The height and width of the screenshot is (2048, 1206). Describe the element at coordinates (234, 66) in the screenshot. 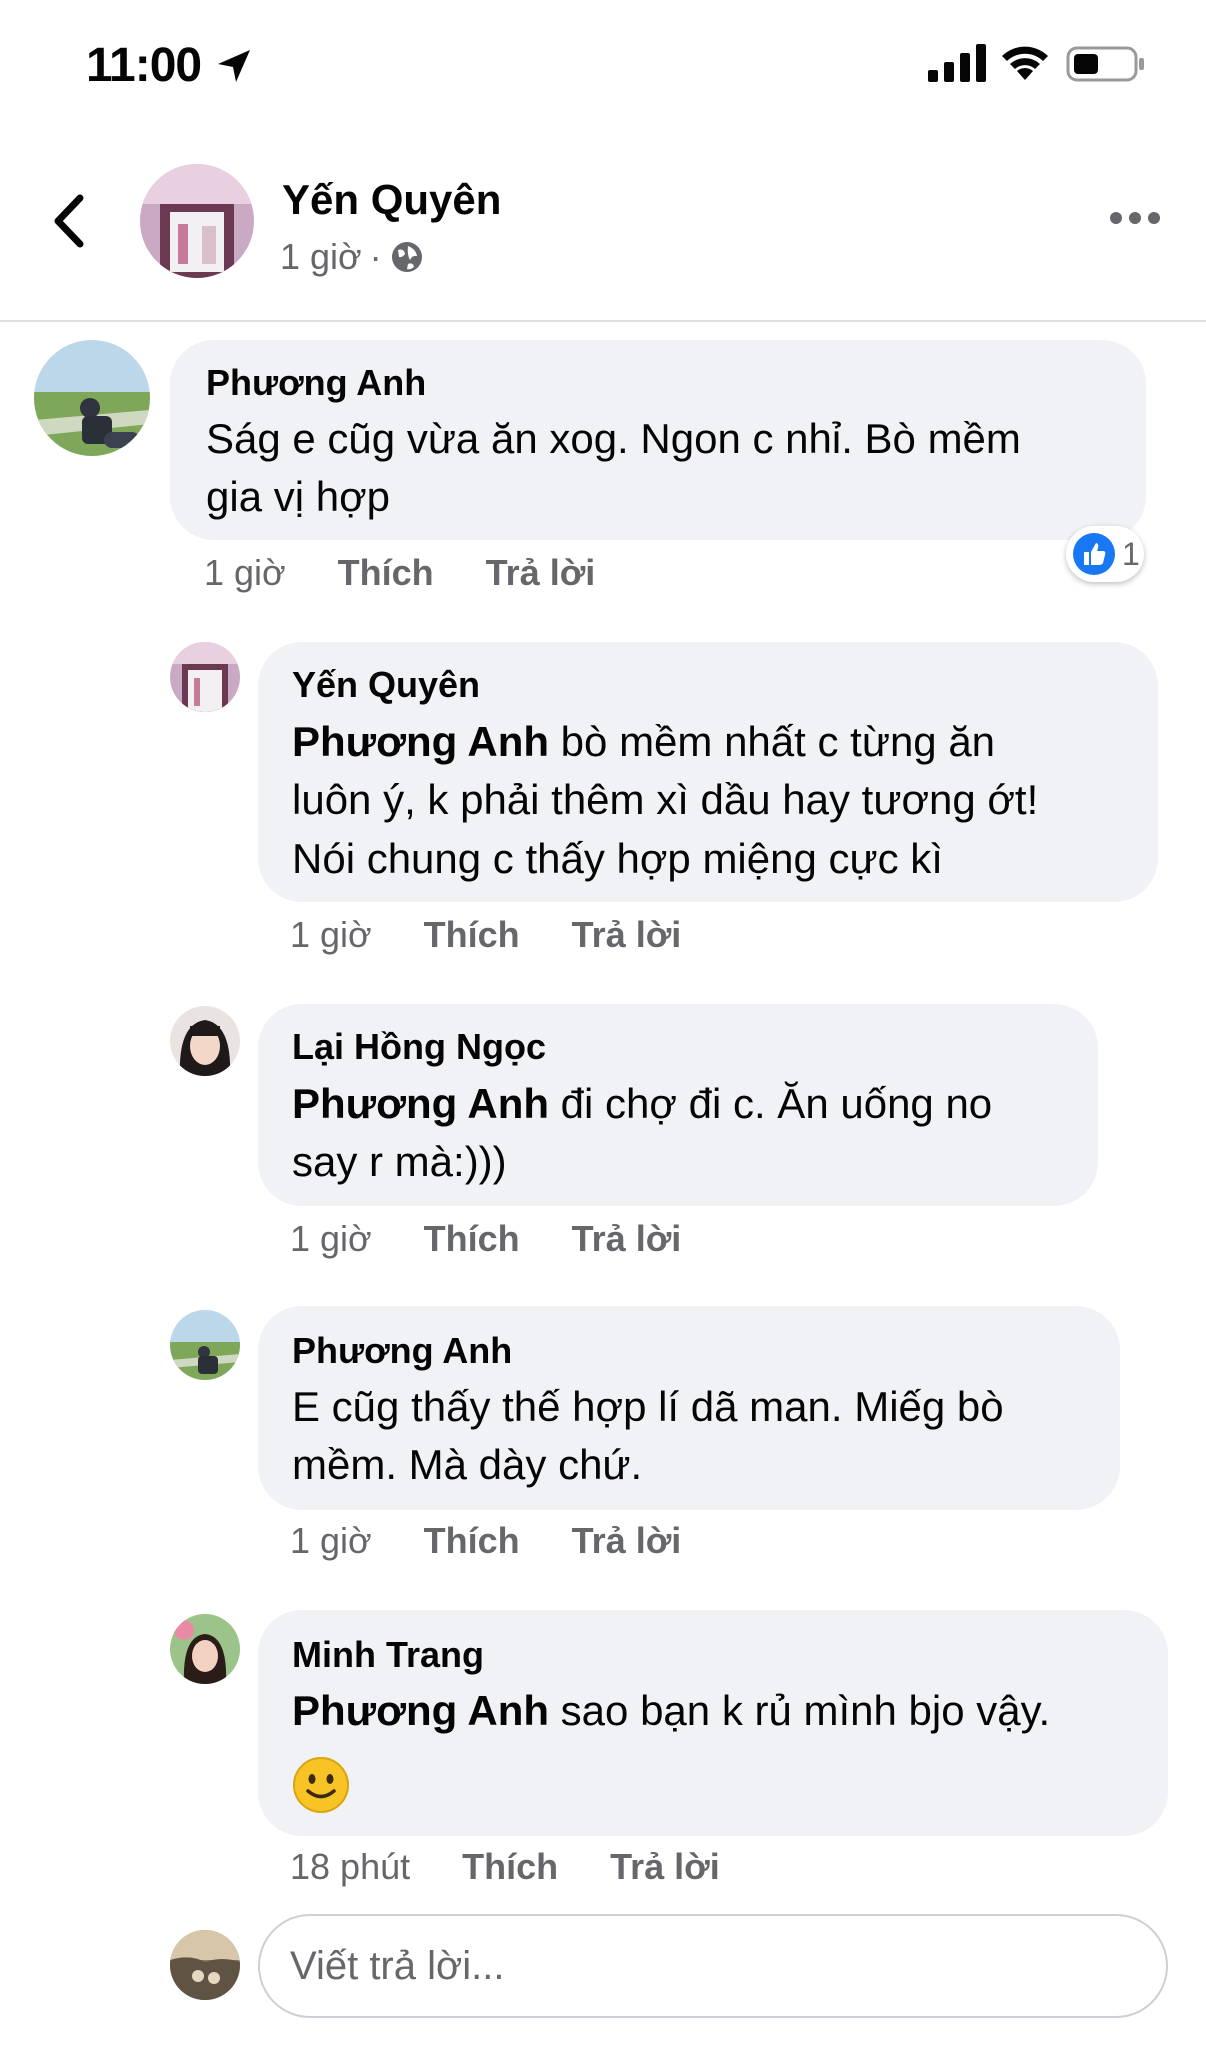

I see `location-arrow-icon` at that location.